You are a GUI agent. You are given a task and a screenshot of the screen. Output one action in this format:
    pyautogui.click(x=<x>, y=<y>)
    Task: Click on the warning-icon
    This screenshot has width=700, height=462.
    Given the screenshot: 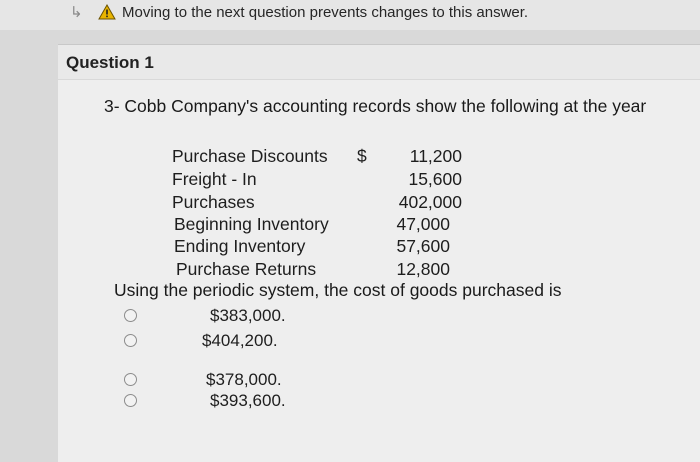 What is the action you would take?
    pyautogui.click(x=107, y=12)
    